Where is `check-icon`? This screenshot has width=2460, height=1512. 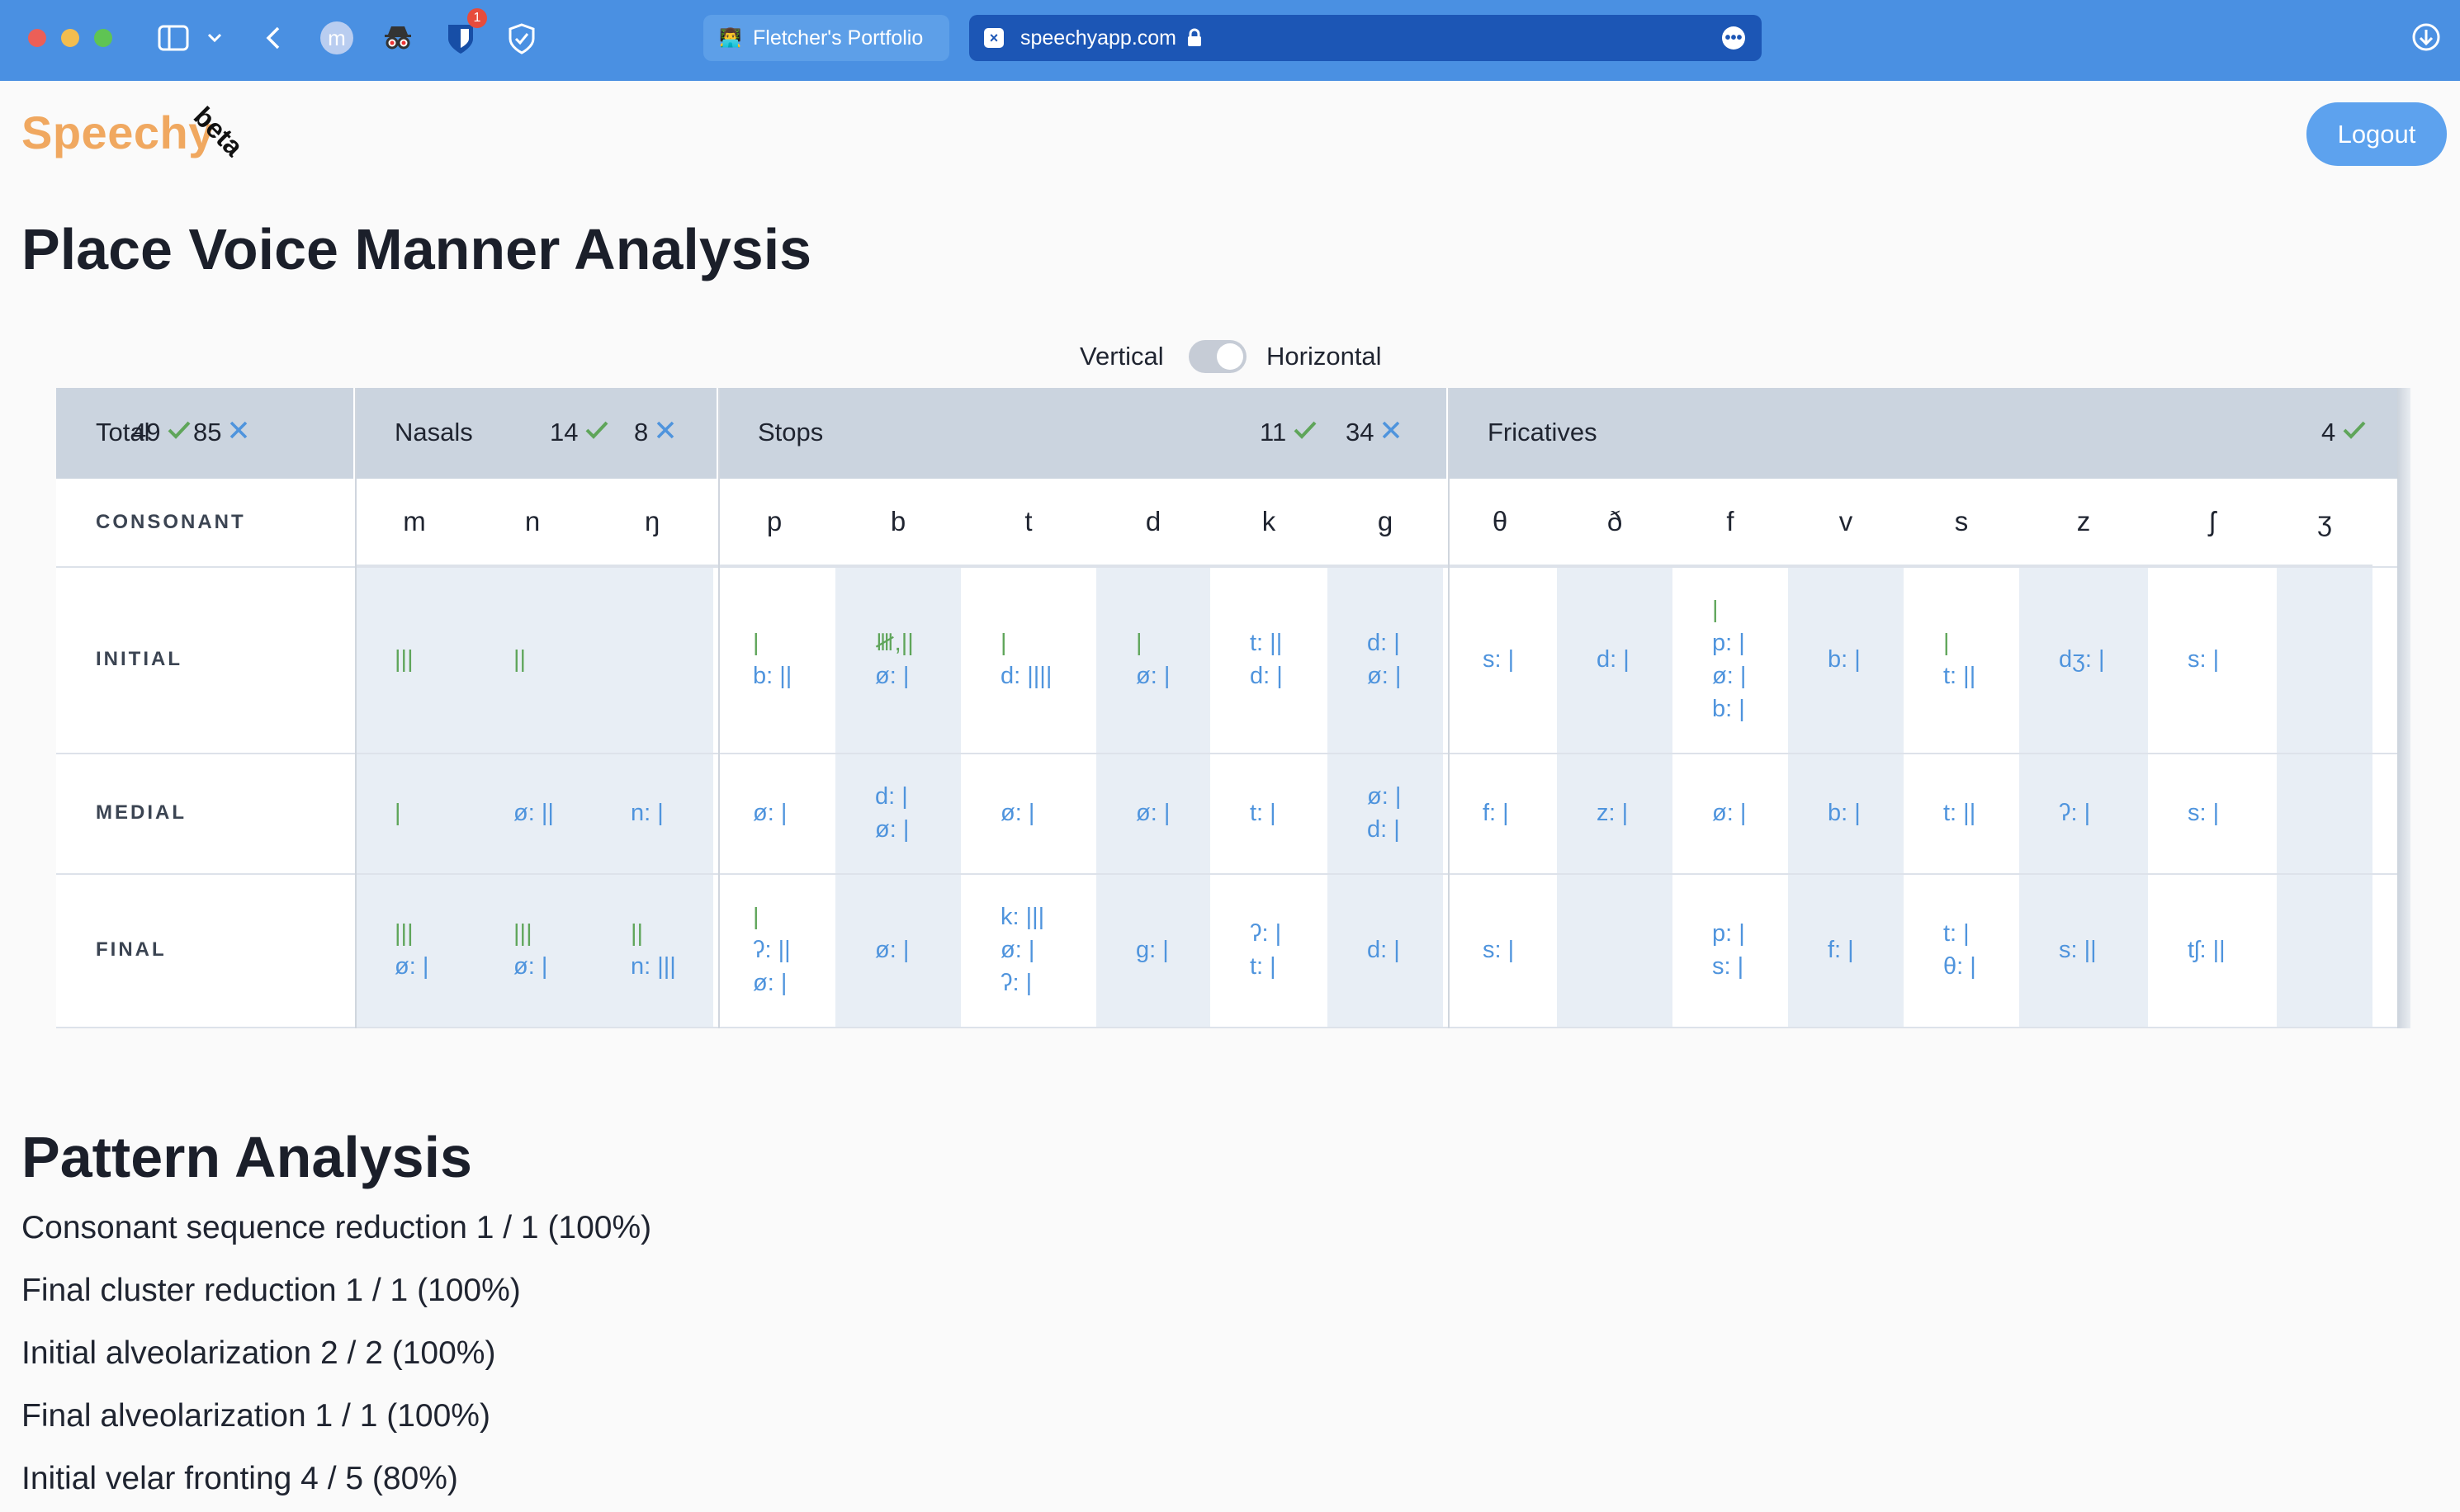 check-icon is located at coordinates (179, 432).